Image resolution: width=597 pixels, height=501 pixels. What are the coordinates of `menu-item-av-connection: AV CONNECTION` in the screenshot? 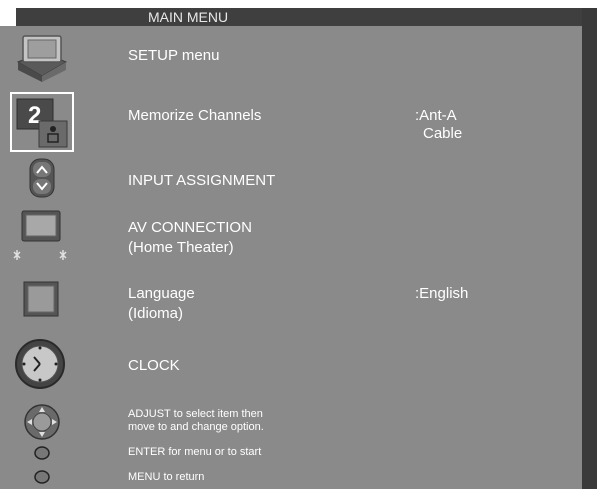 It's located at (190, 227).